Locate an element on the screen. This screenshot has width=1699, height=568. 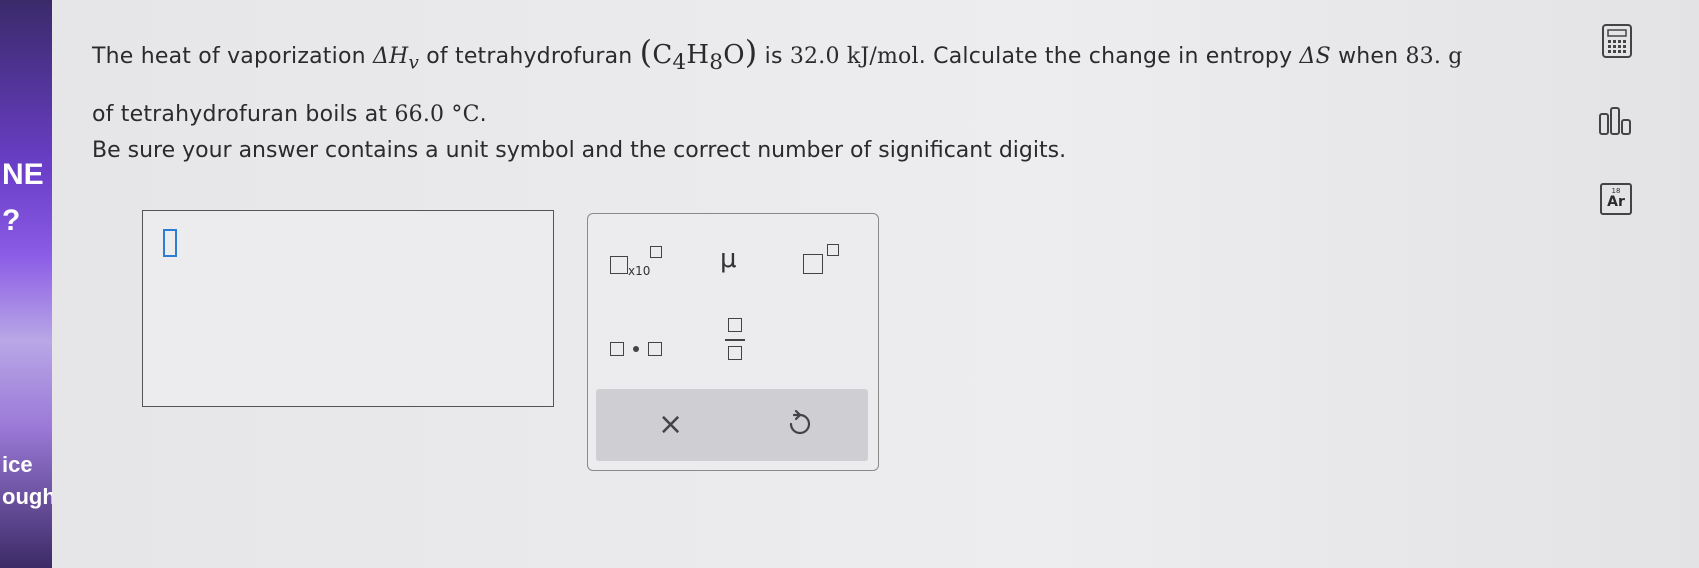
enthalpy-value: 32.0 kJ/mol is located at coordinates (854, 56).